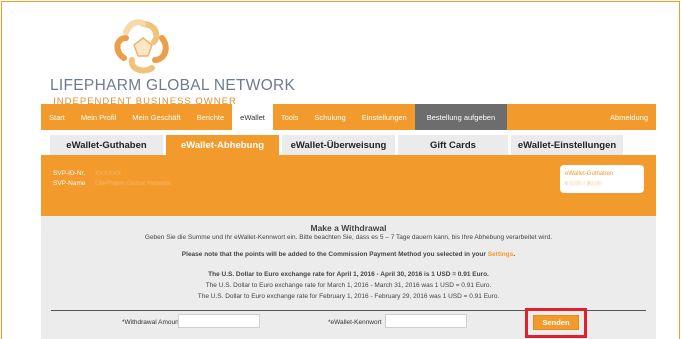  Describe the element at coordinates (514, 254) in the screenshot. I see `settings-note-suffix: .` at that location.